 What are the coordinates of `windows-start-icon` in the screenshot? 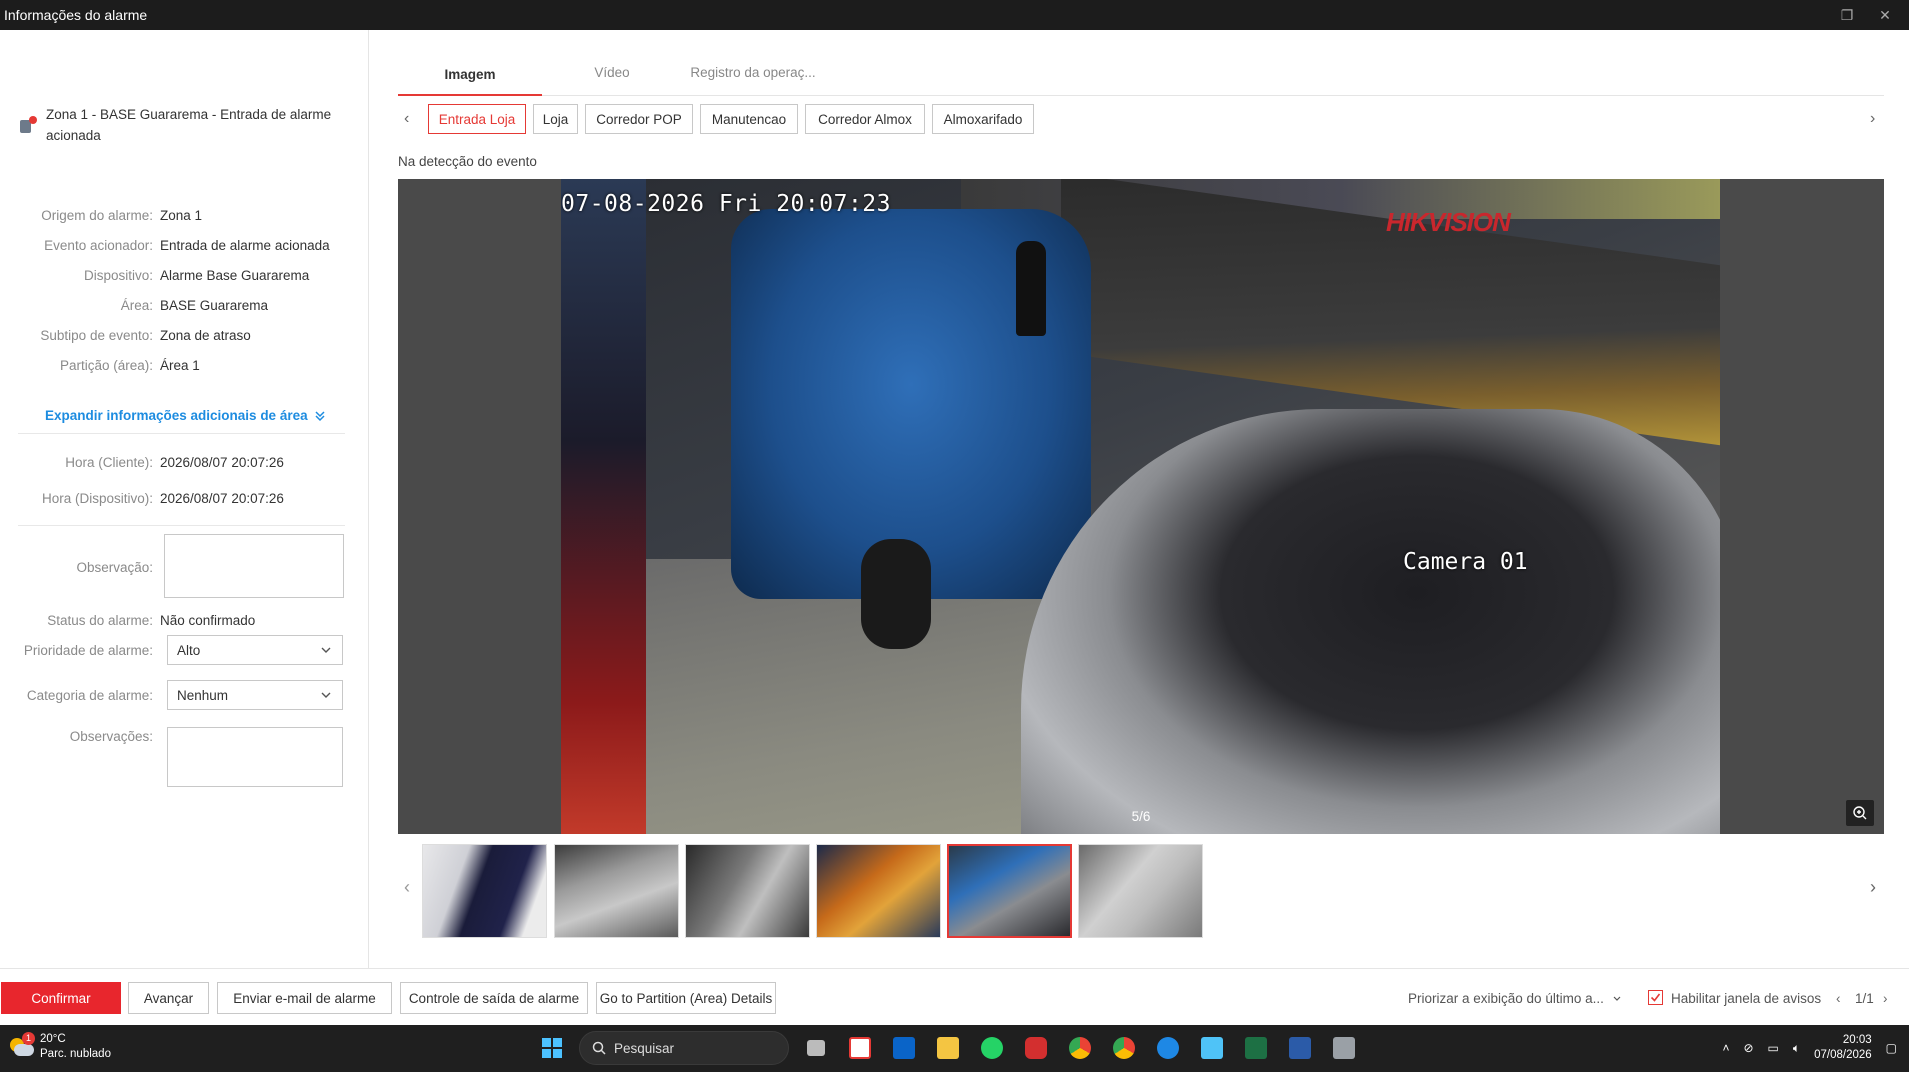 It's located at (552, 1048).